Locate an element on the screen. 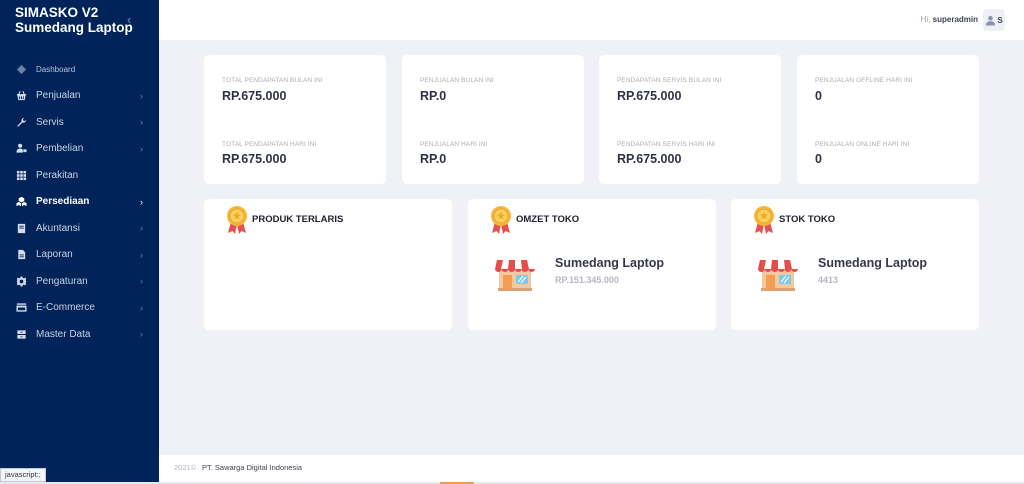 Image resolution: width=1024 pixels, height=484 pixels. stat-label: PENDAPATAN SERVIS HARI INI is located at coordinates (666, 144).